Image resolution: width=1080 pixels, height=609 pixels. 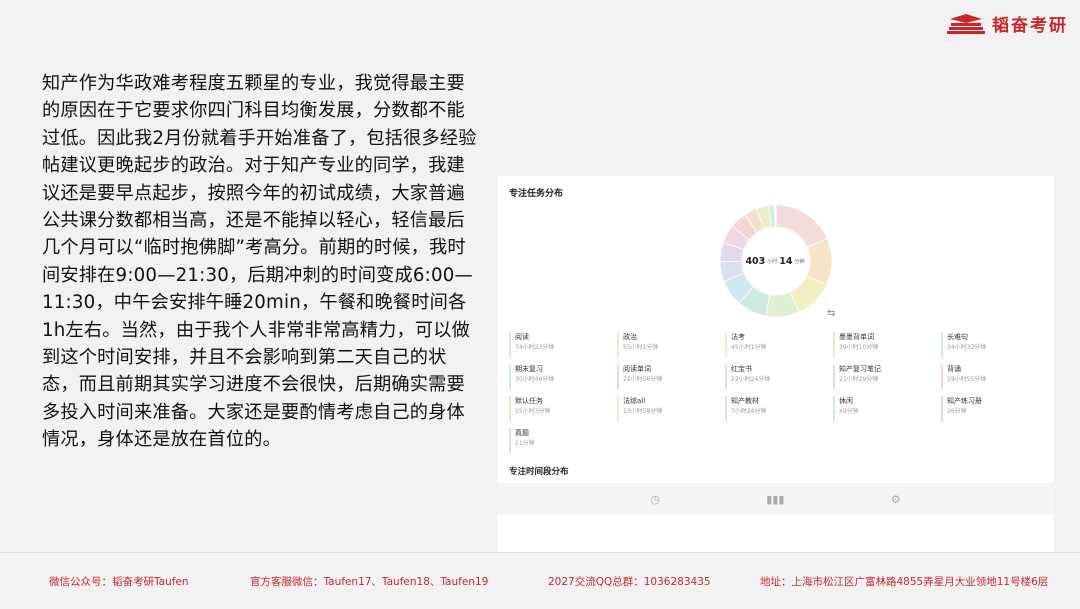 What do you see at coordinates (786, 261) in the screenshot?
I see `total-minutes: 14` at bounding box center [786, 261].